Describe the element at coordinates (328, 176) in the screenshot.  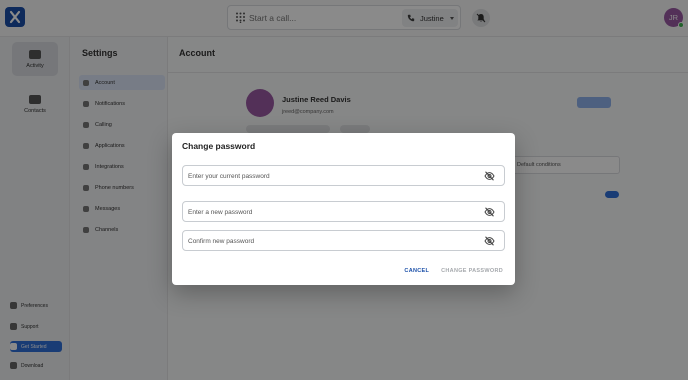
I see `current-password-input` at that location.